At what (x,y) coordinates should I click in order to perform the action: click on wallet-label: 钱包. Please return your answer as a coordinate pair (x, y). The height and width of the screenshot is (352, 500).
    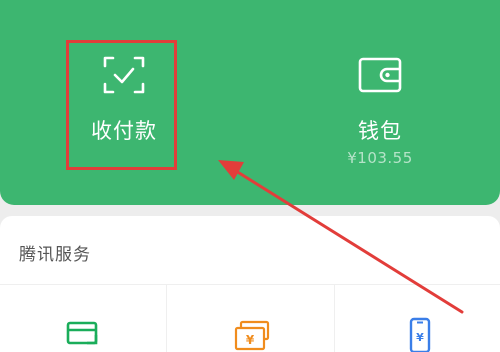
    Looking at the image, I should click on (380, 131).